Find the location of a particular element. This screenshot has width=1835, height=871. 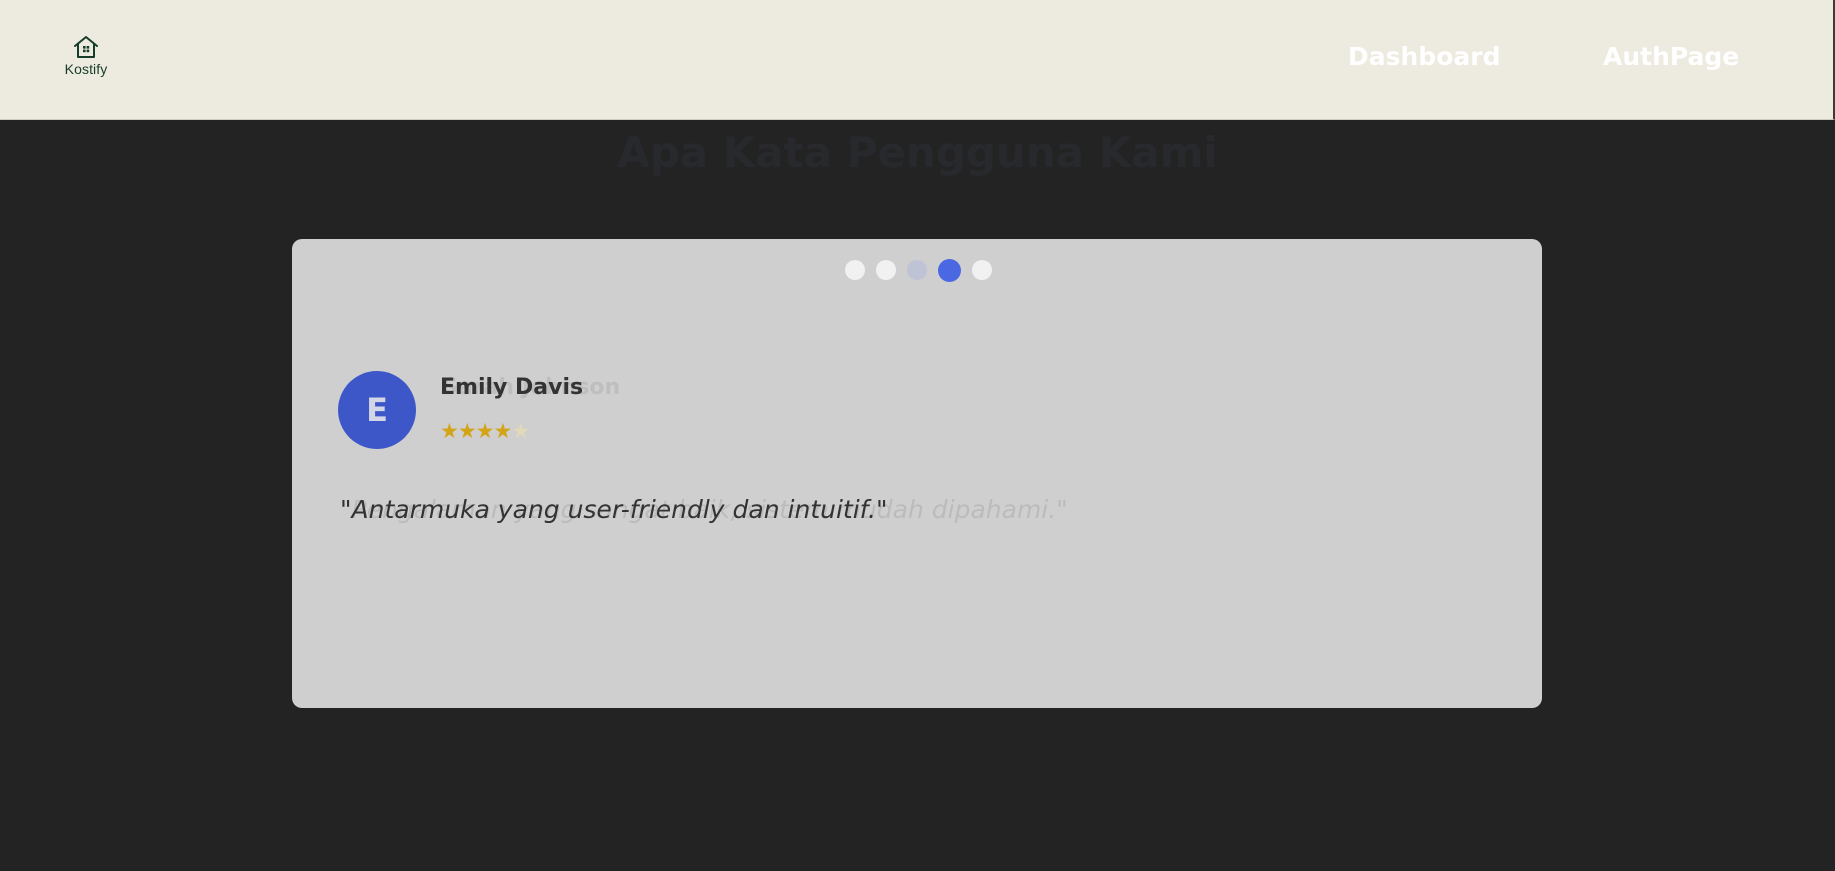

reviewer-name: Emily Davis is located at coordinates (512, 387).